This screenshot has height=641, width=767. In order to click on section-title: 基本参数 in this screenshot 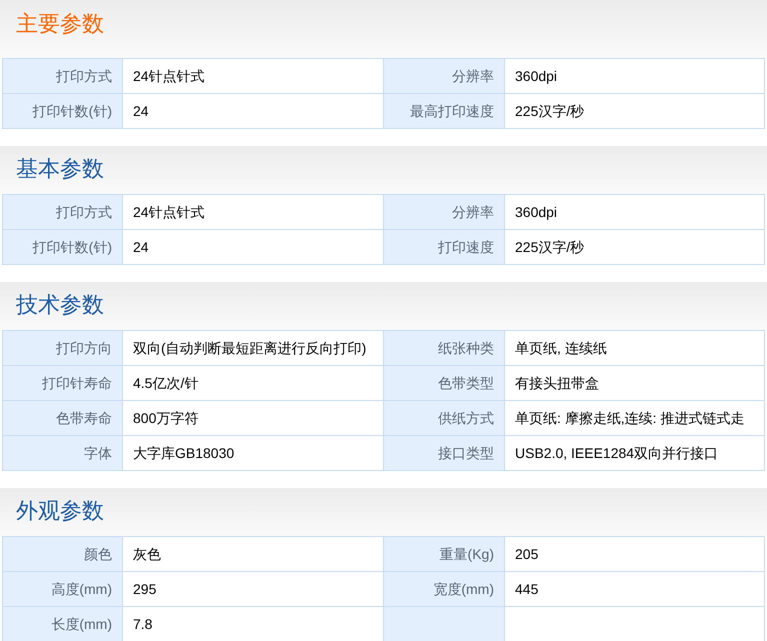, I will do `click(60, 168)`.